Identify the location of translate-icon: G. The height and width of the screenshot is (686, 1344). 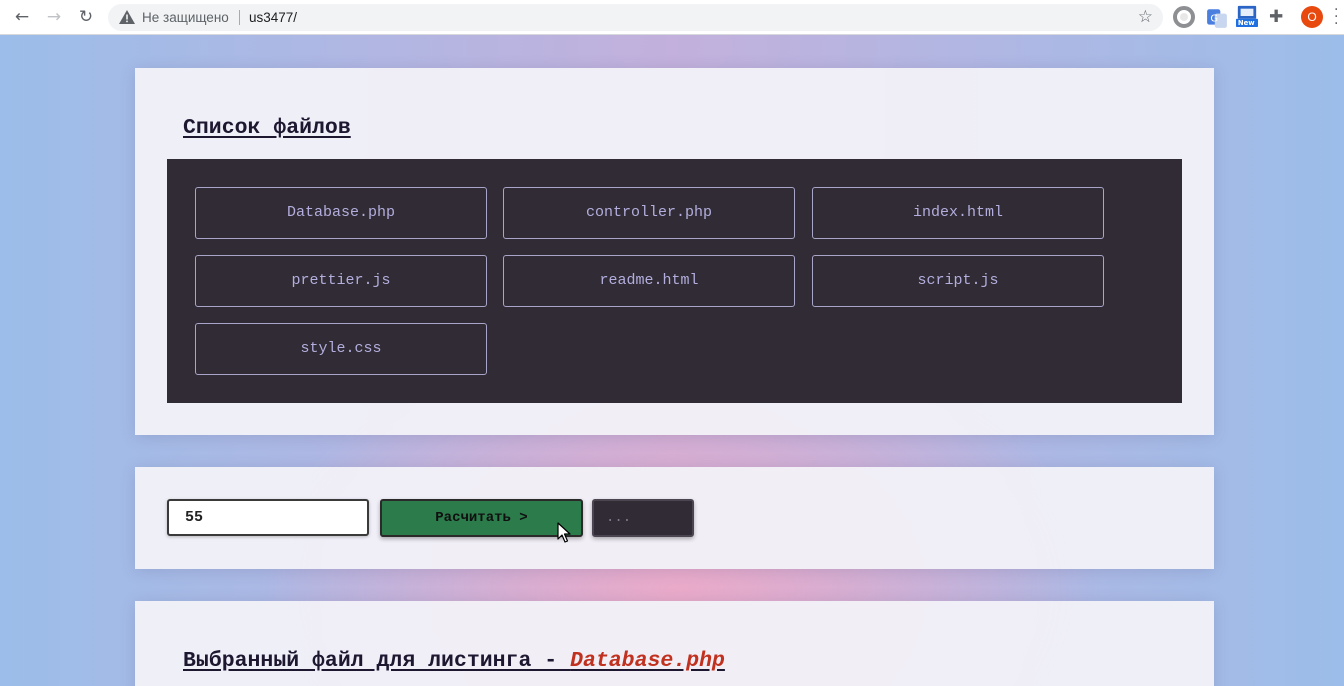
(1217, 18).